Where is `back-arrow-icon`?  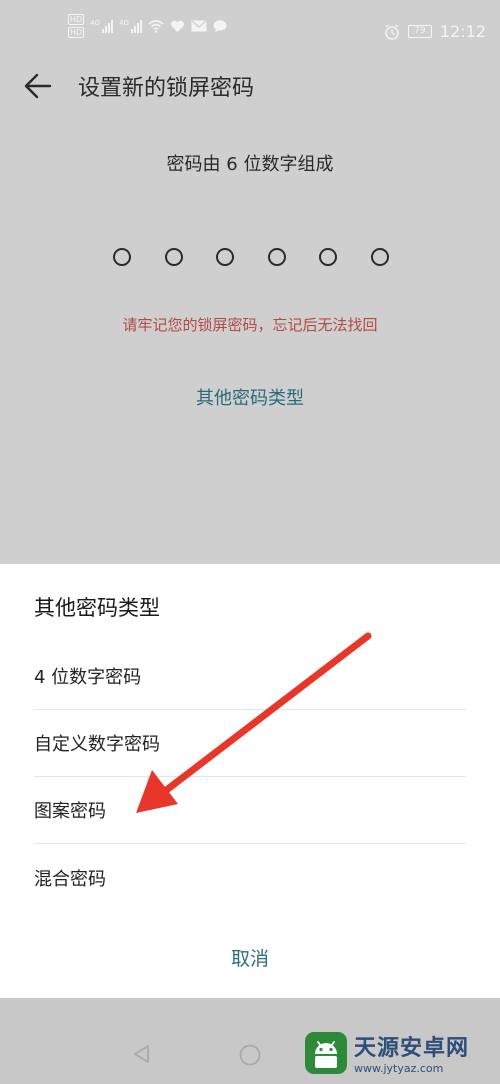 back-arrow-icon is located at coordinates (38, 86).